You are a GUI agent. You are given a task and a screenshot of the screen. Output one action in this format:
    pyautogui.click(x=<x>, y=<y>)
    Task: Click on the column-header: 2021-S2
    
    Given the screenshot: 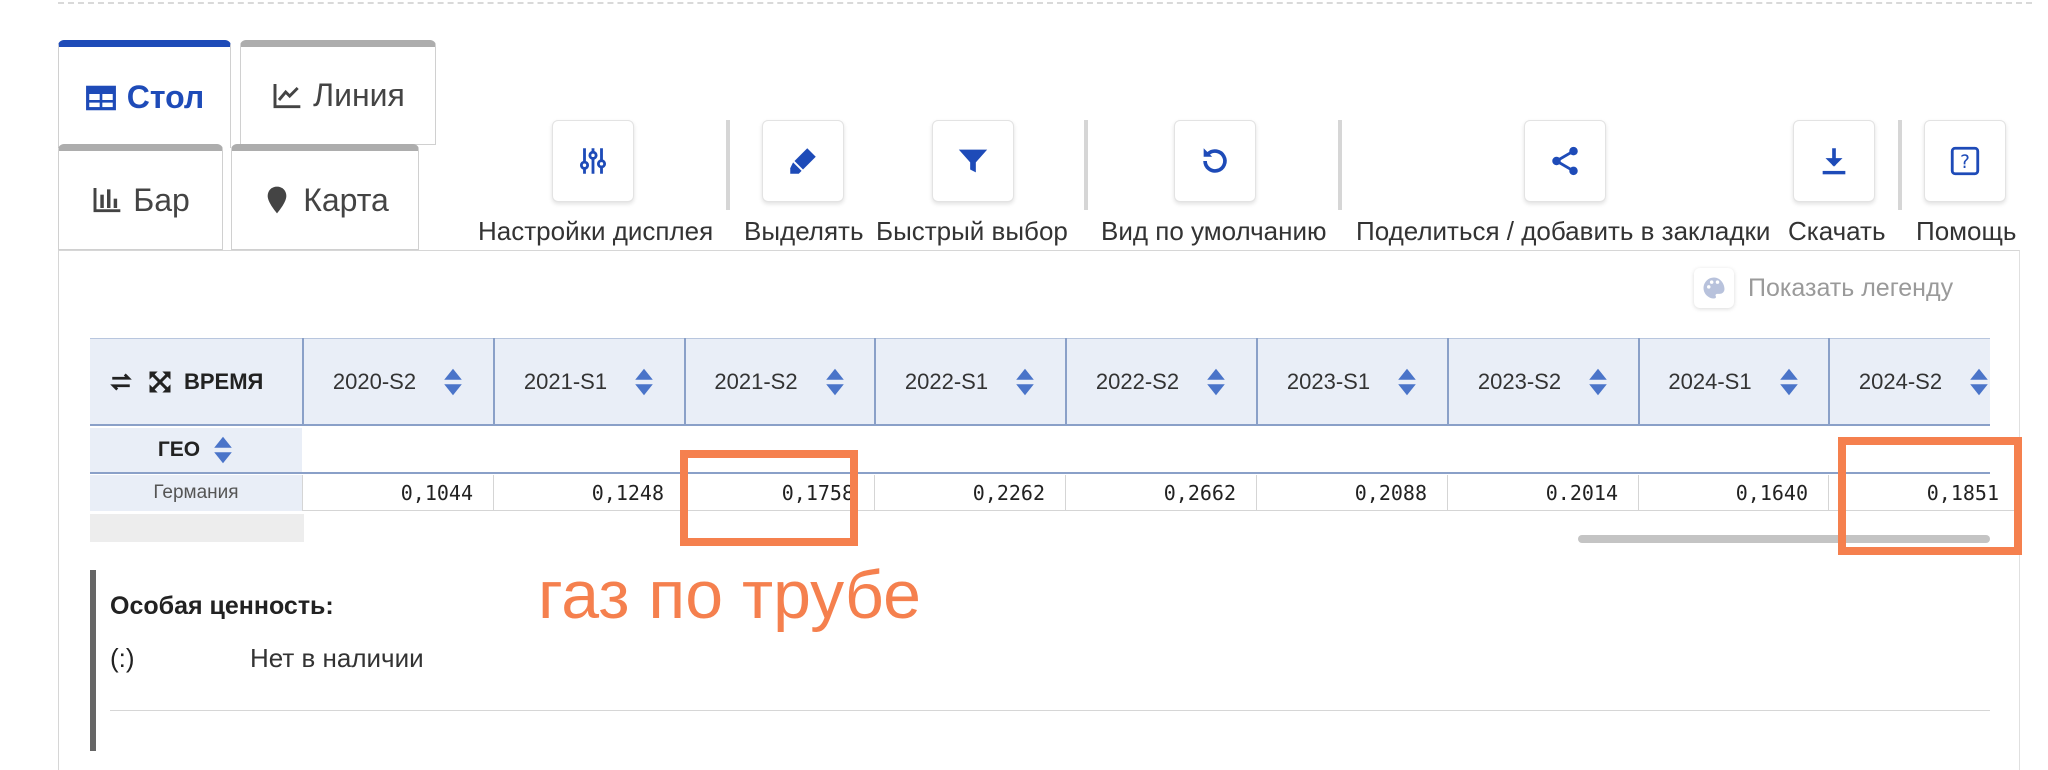 What is the action you would take?
    pyautogui.click(x=779, y=382)
    